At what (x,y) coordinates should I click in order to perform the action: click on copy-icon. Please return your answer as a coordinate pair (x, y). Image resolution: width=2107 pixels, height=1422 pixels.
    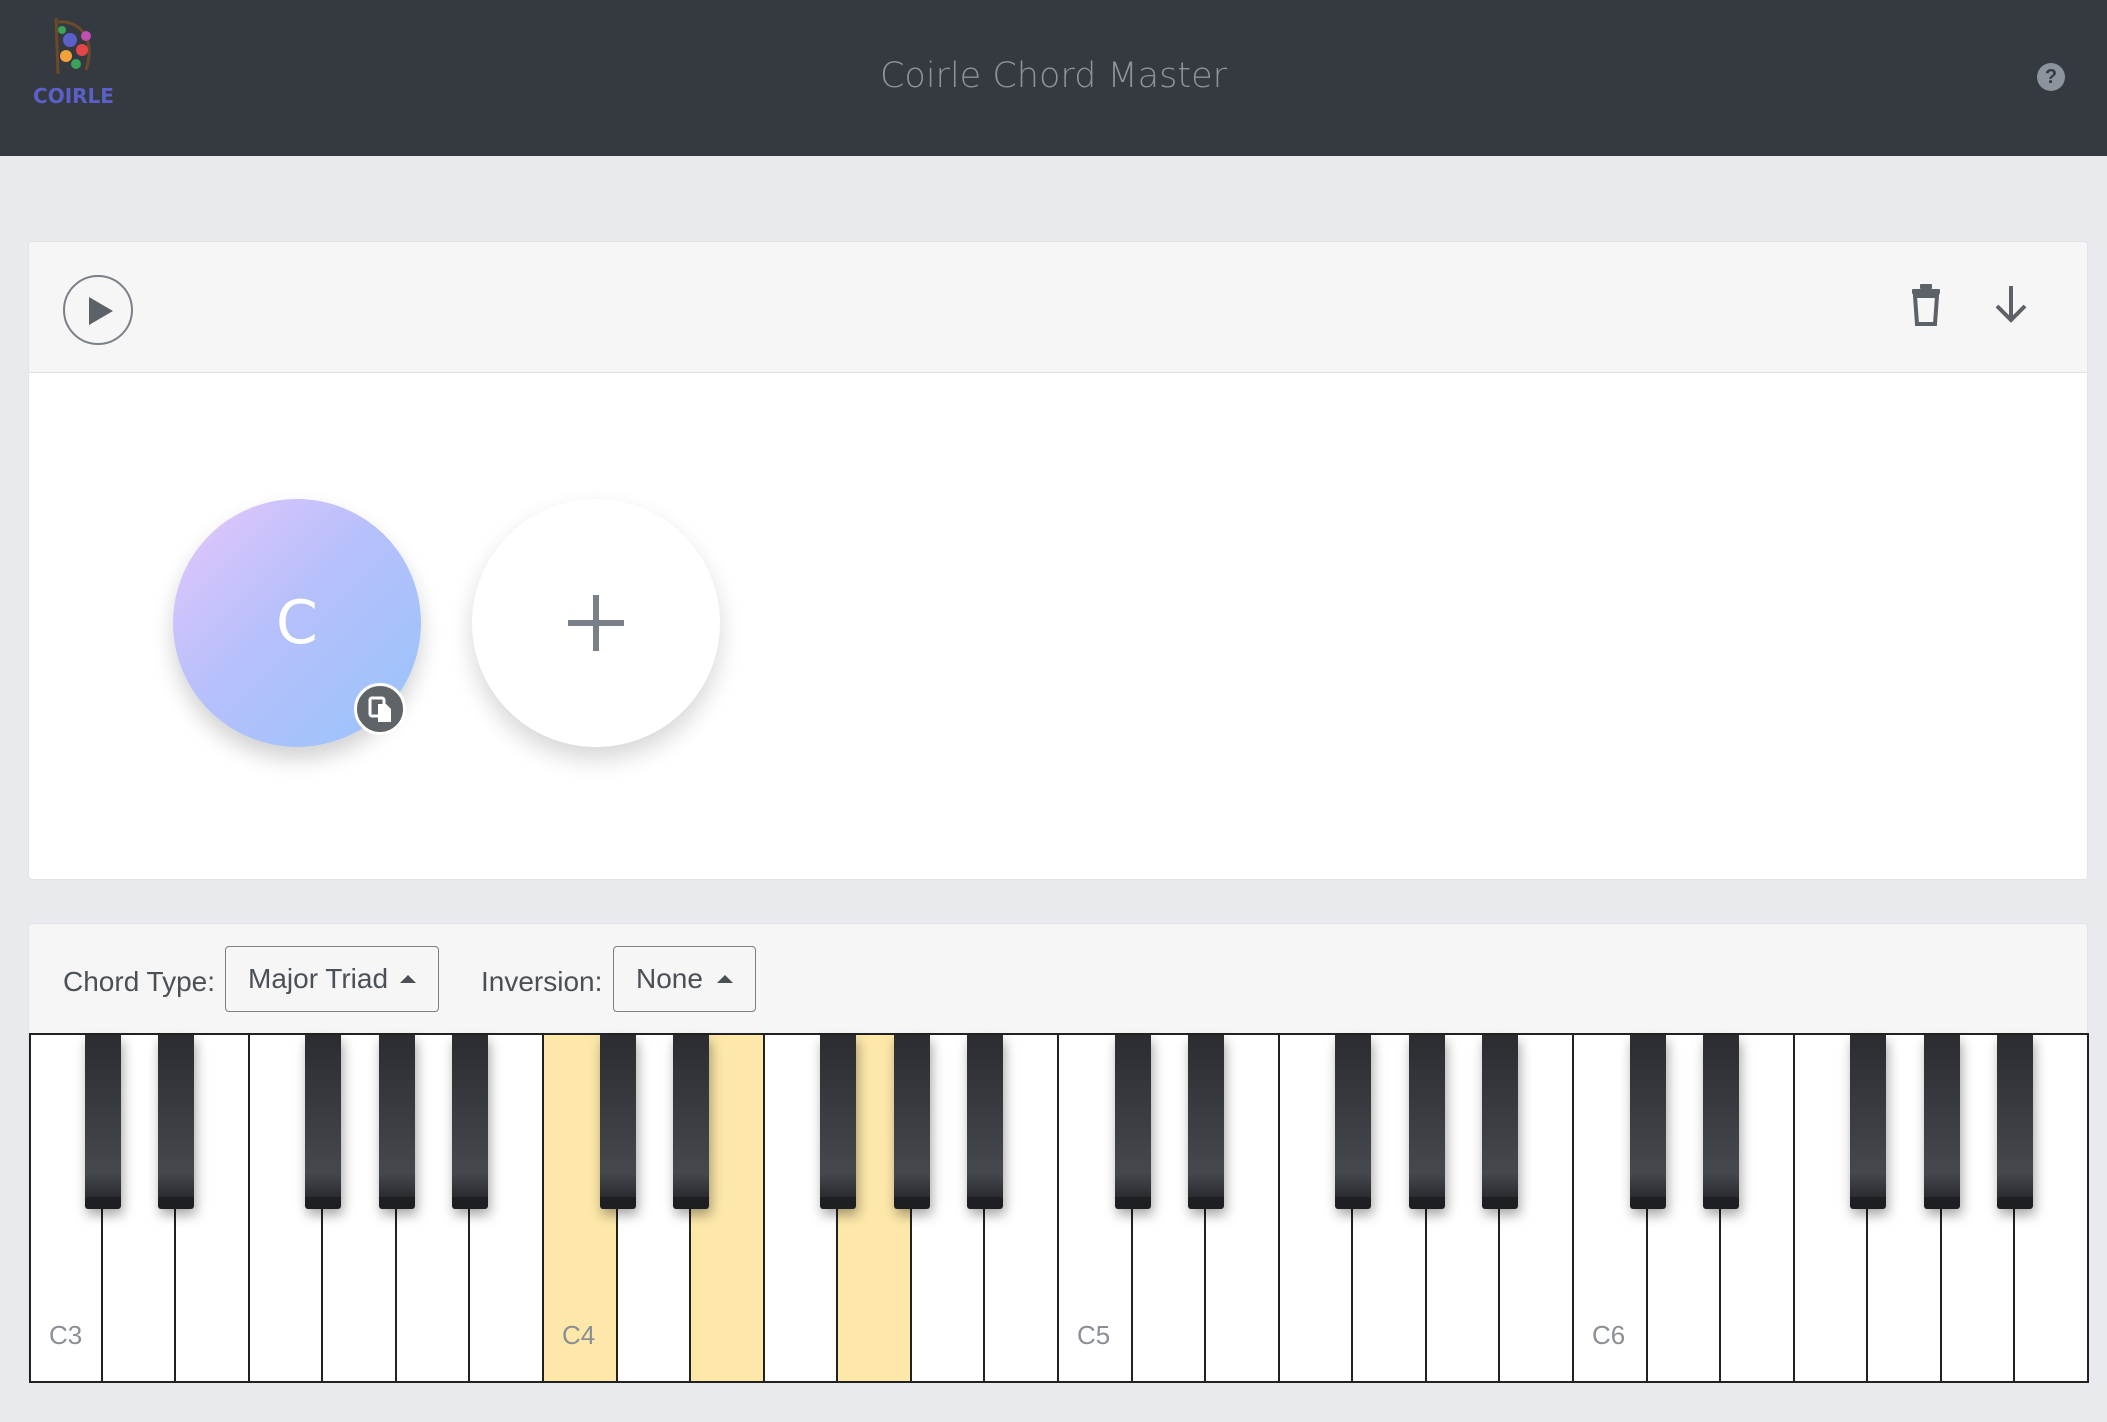
    Looking at the image, I should click on (379, 709).